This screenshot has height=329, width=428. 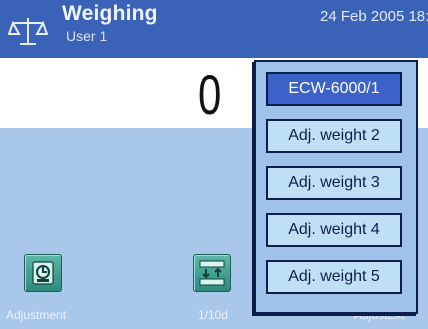 I want to click on option-adj-weight-2: Adj. weight 2, so click(x=334, y=136).